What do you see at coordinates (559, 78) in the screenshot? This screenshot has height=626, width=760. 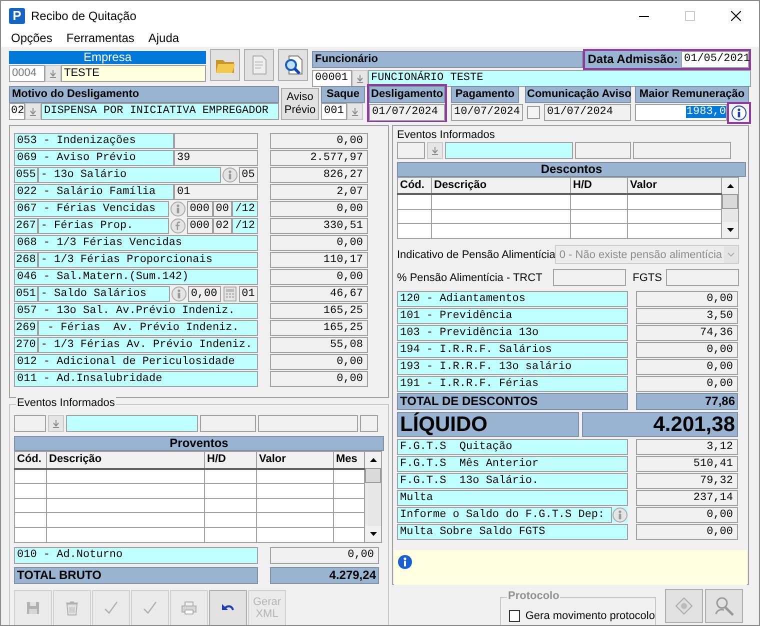 I see `name-field: FUNCIONÁRIO TESTE` at bounding box center [559, 78].